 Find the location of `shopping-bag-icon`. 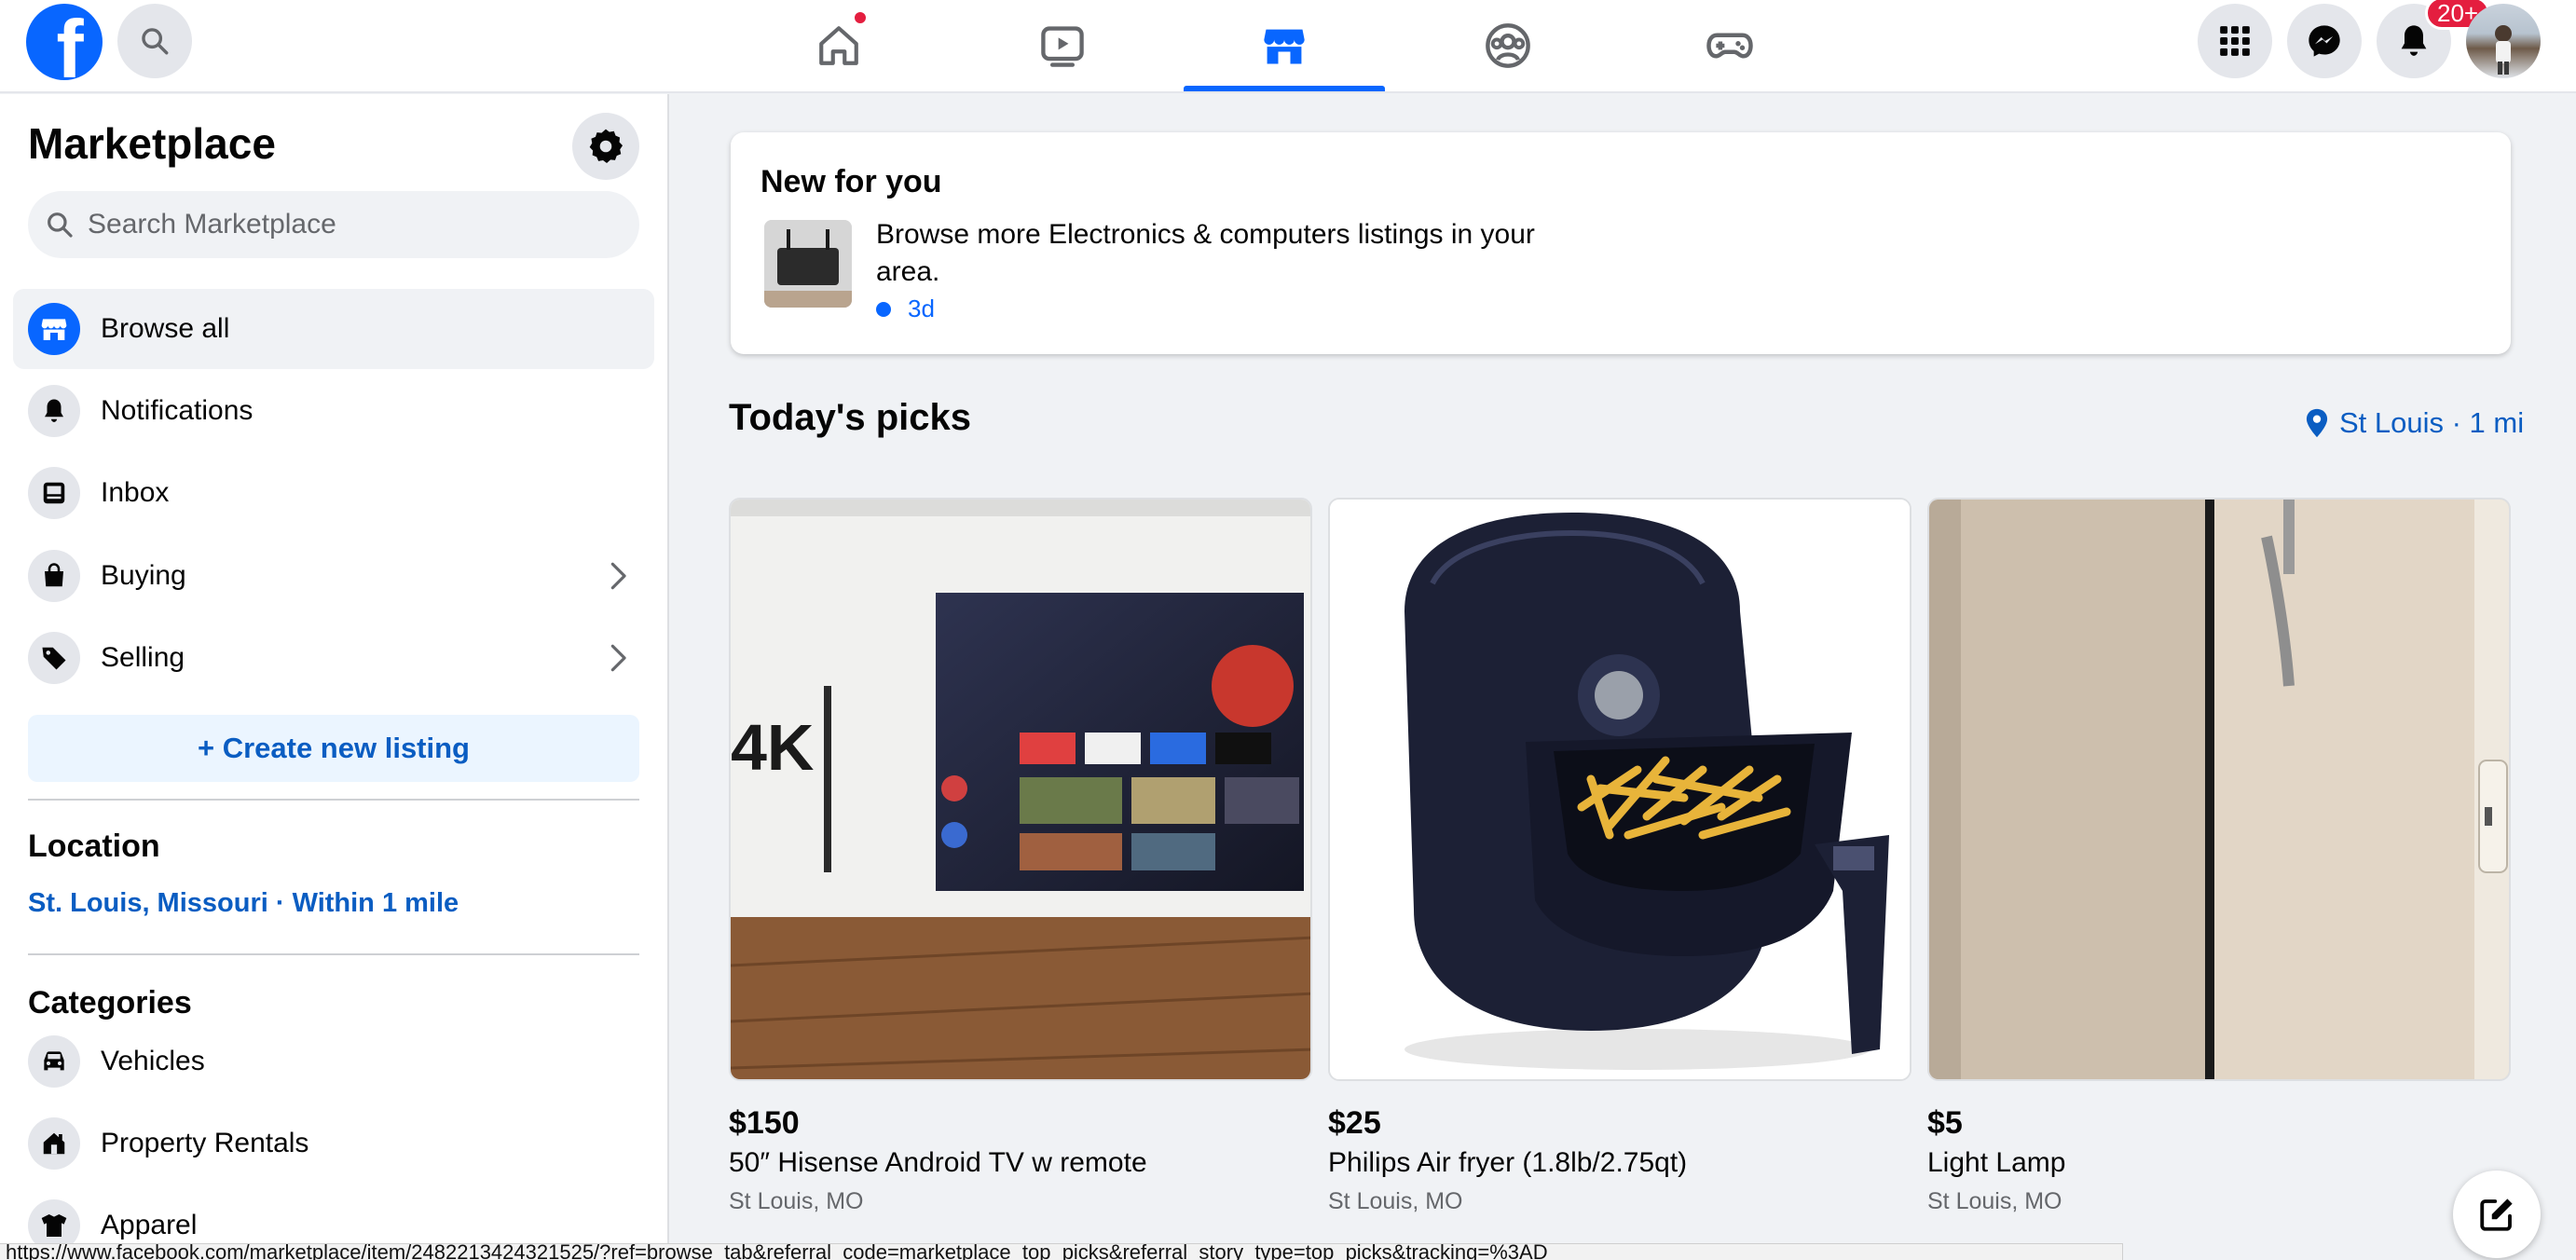

shopping-bag-icon is located at coordinates (54, 576).